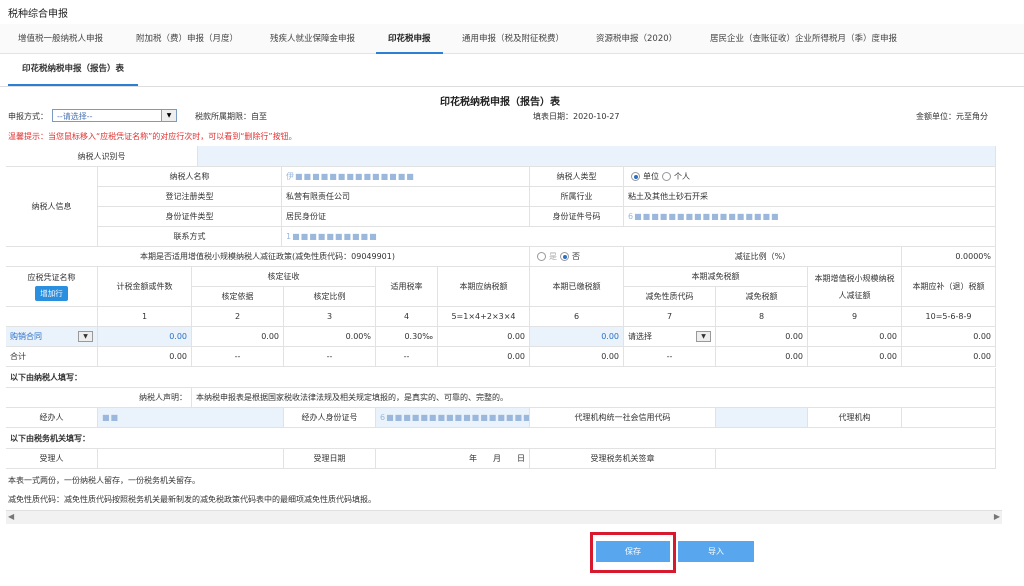  What do you see at coordinates (577, 287) in the screenshot?
I see `th-paid: 本期已缴税额` at bounding box center [577, 287].